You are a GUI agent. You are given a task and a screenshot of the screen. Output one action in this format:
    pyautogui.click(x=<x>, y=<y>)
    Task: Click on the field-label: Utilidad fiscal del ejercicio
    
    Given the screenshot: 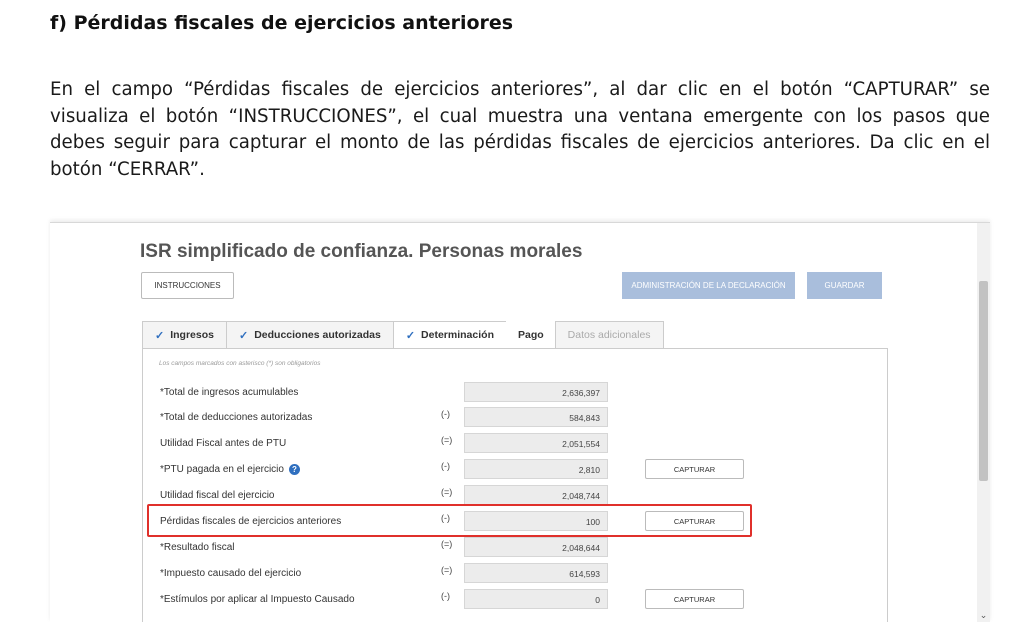 What is the action you would take?
    pyautogui.click(x=217, y=495)
    